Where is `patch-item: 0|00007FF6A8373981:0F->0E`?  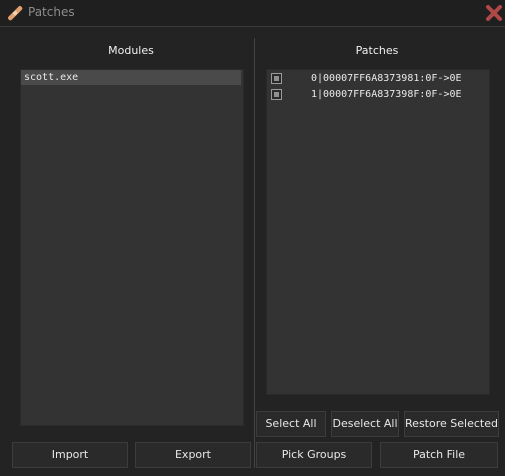 patch-item: 0|00007FF6A8373981:0F->0E is located at coordinates (377, 78).